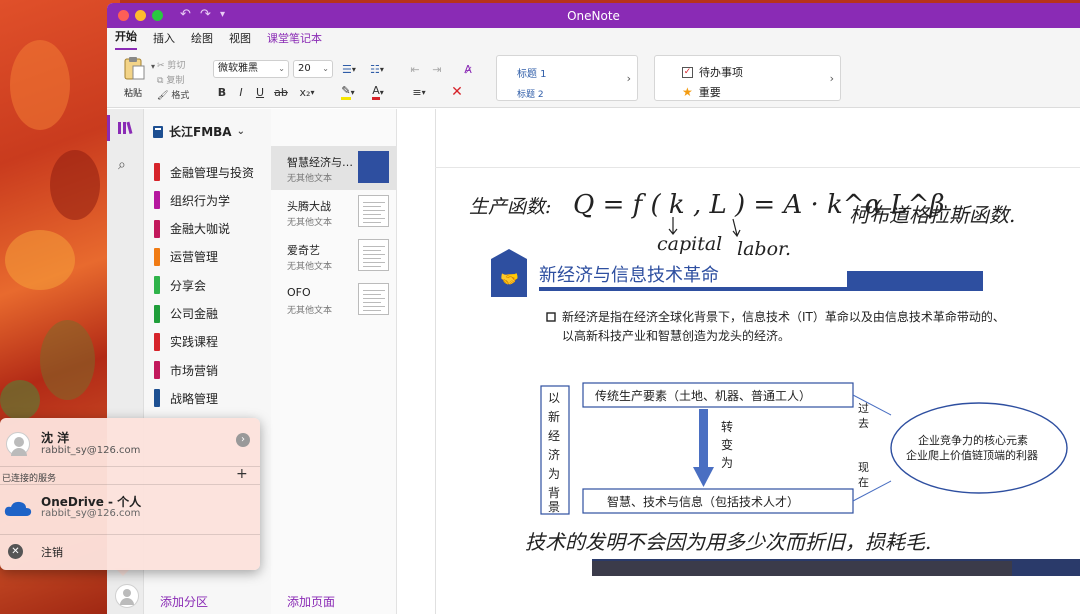 The width and height of the screenshot is (1080, 614). What do you see at coordinates (55, 438) in the screenshot?
I see `user-name: 沈 洋` at bounding box center [55, 438].